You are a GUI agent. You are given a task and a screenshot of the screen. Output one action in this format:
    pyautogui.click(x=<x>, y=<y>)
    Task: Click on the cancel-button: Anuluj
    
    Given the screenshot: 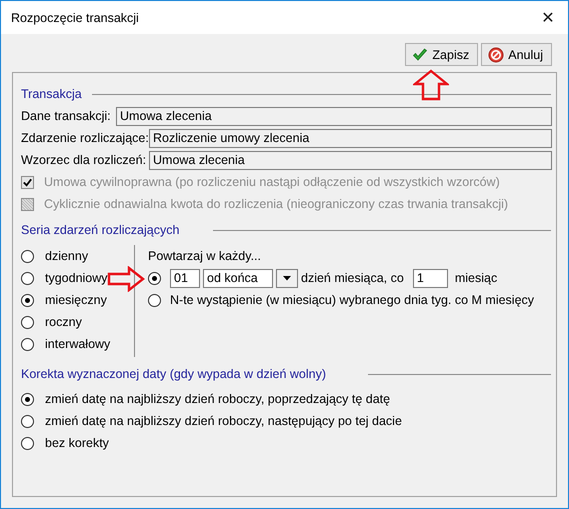 What is the action you would take?
    pyautogui.click(x=516, y=54)
    